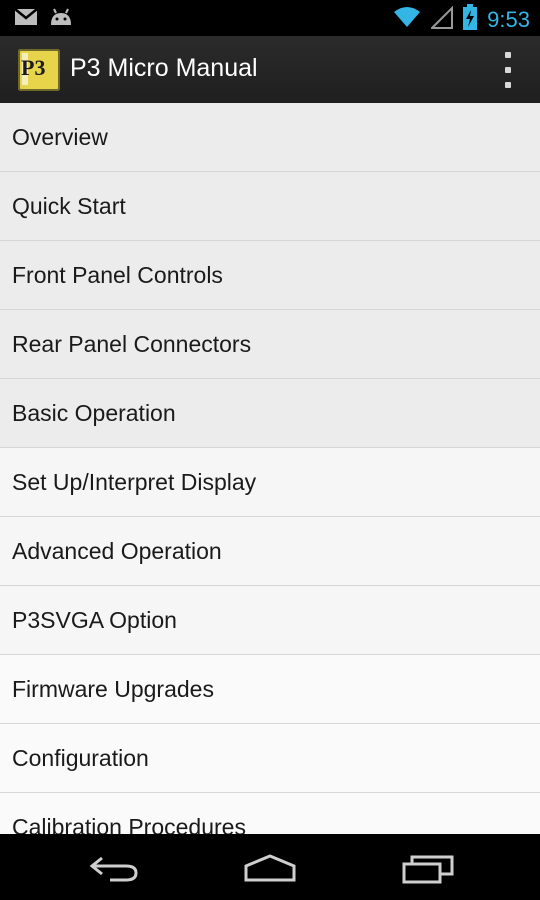 This screenshot has height=900, width=540. I want to click on list-item-firmware-upgrades: Firmware Upgrades, so click(270, 689).